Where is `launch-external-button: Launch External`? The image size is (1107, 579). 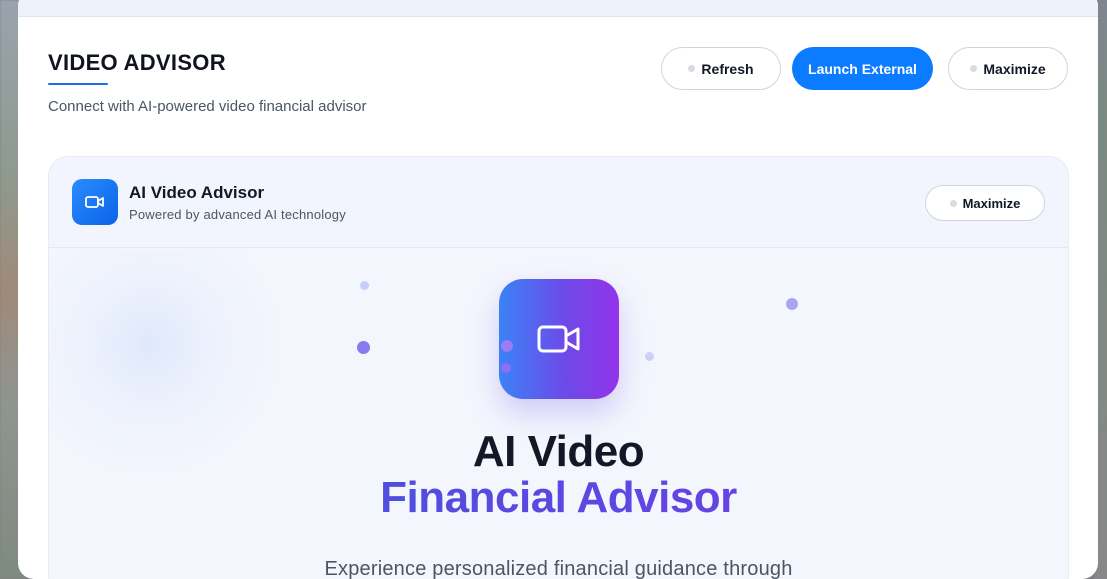 launch-external-button: Launch External is located at coordinates (862, 68).